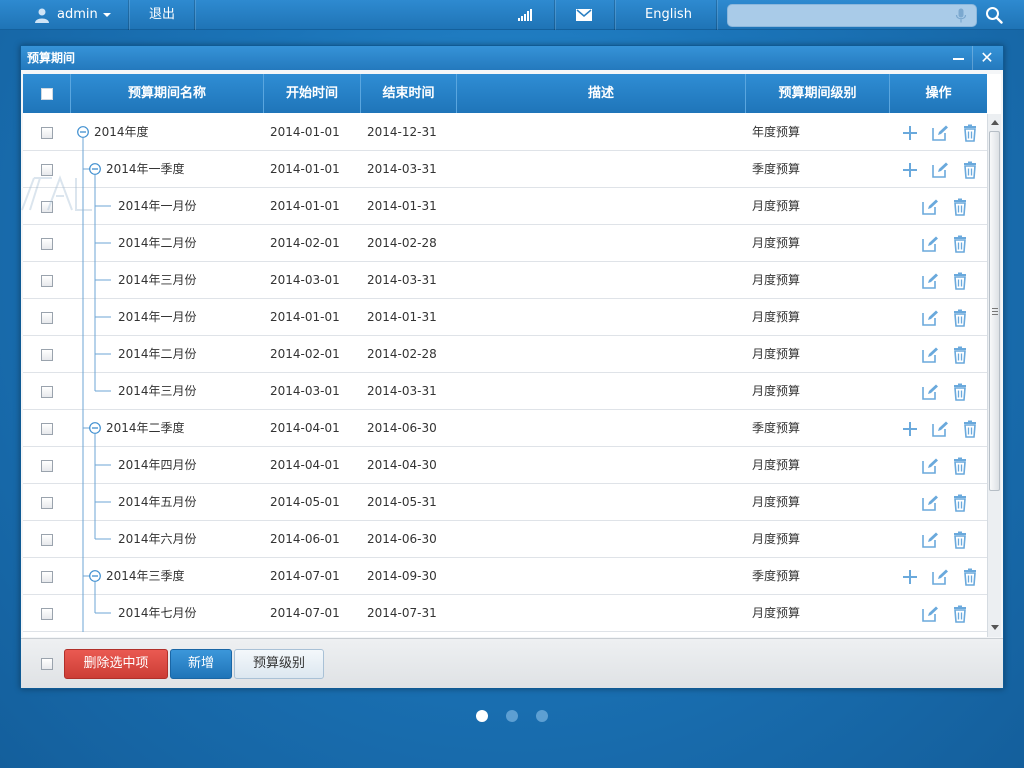 The image size is (1024, 768). I want to click on row-actions, so click(939, 206).